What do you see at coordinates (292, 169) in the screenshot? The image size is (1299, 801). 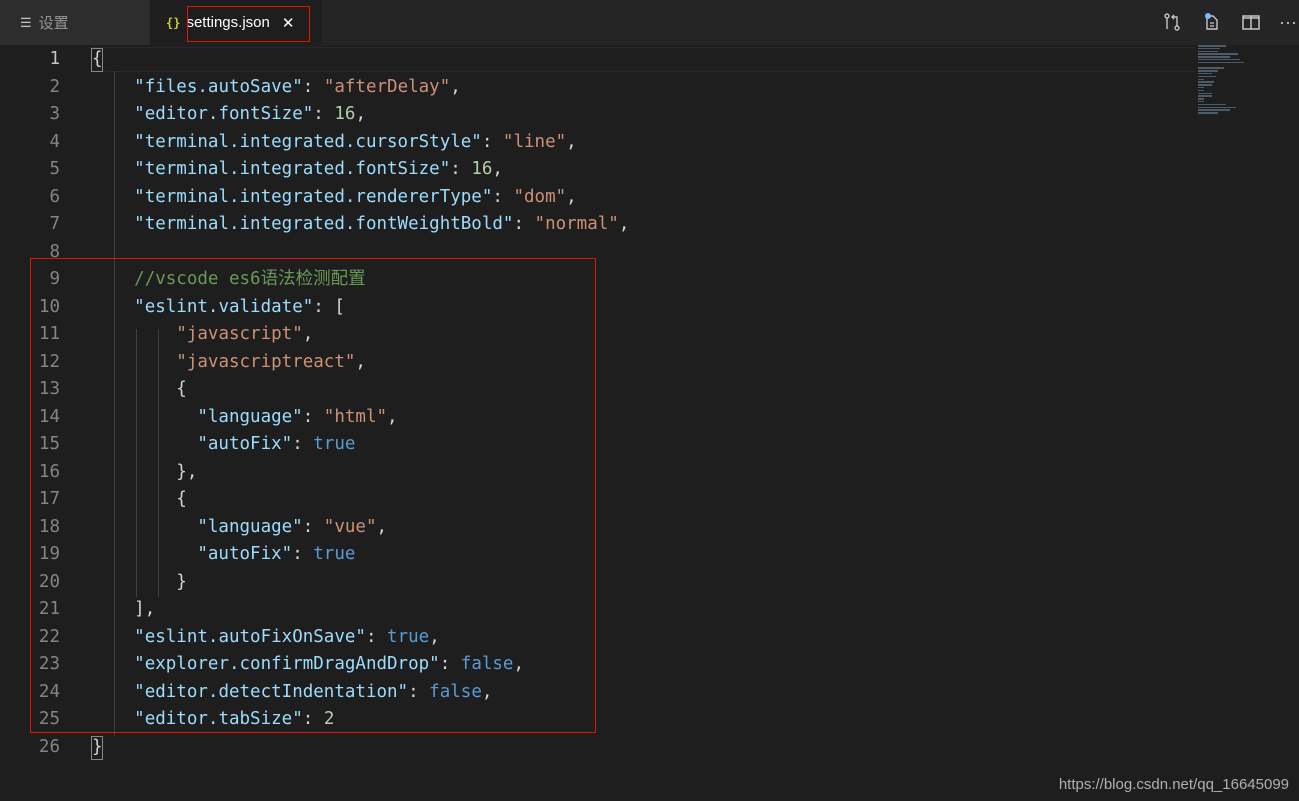 I see `code-token: "terminal.integrated.fontSize"` at bounding box center [292, 169].